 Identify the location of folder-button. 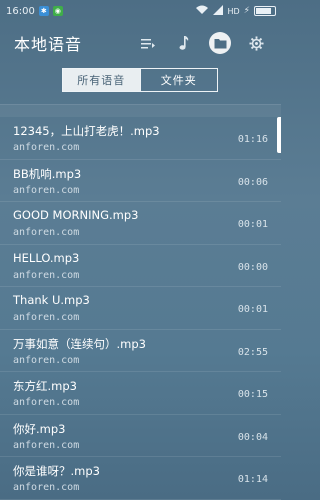
(220, 43).